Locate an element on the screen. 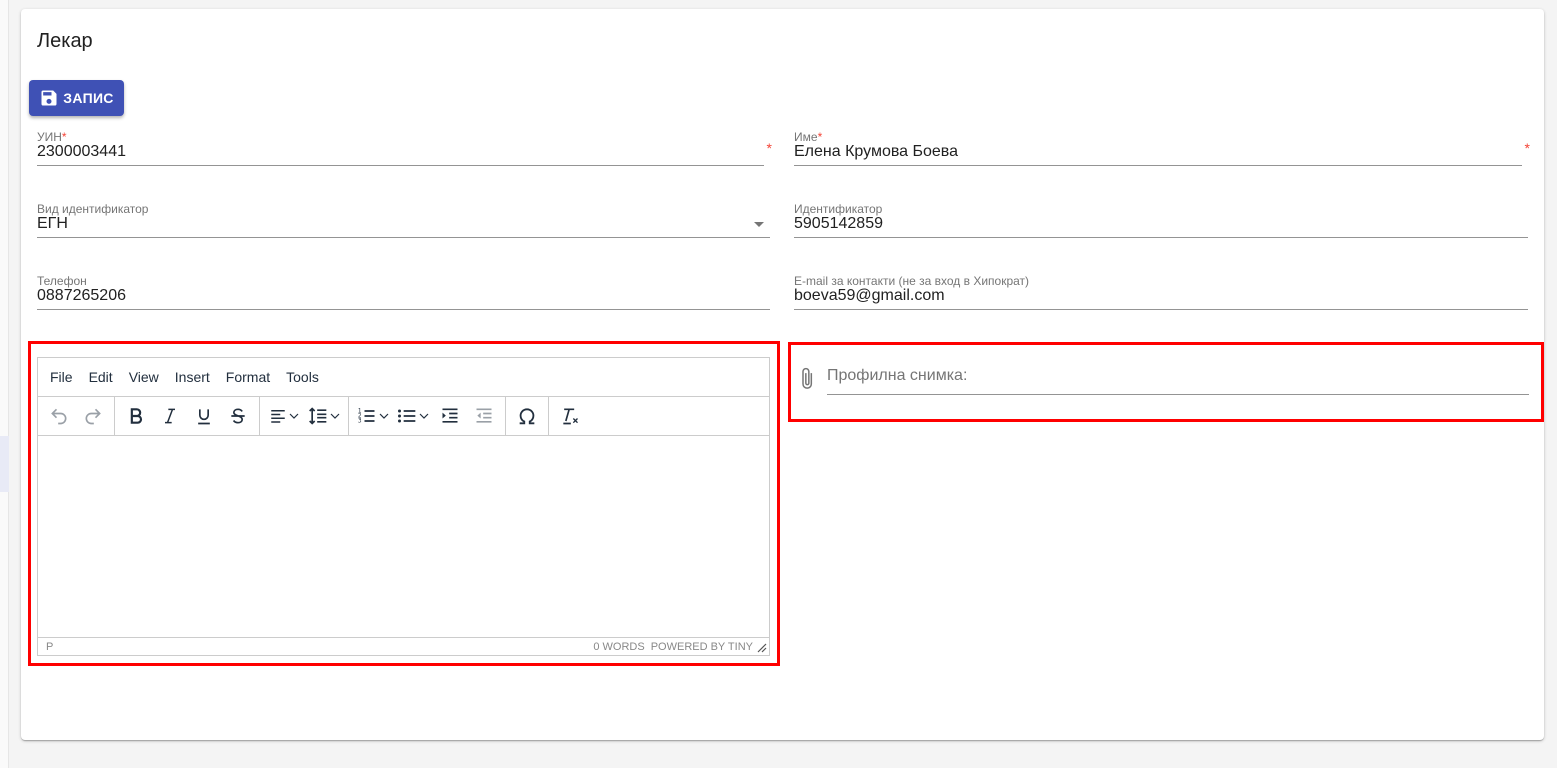 This screenshot has height=768, width=1557. italic-button is located at coordinates (170, 416).